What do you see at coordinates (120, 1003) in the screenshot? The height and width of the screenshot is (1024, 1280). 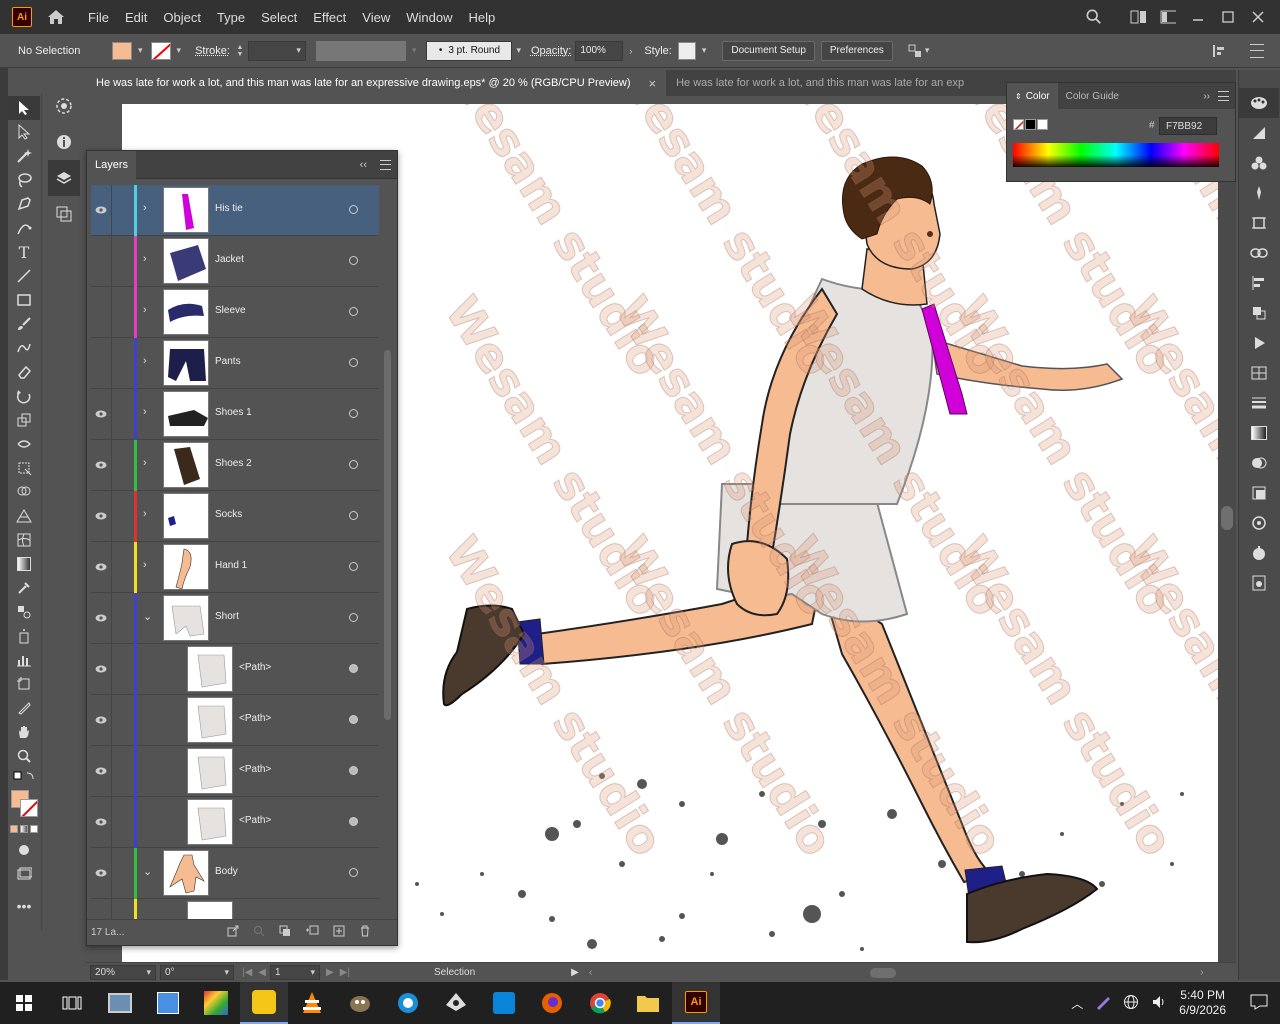 I see `photos-app-icon` at bounding box center [120, 1003].